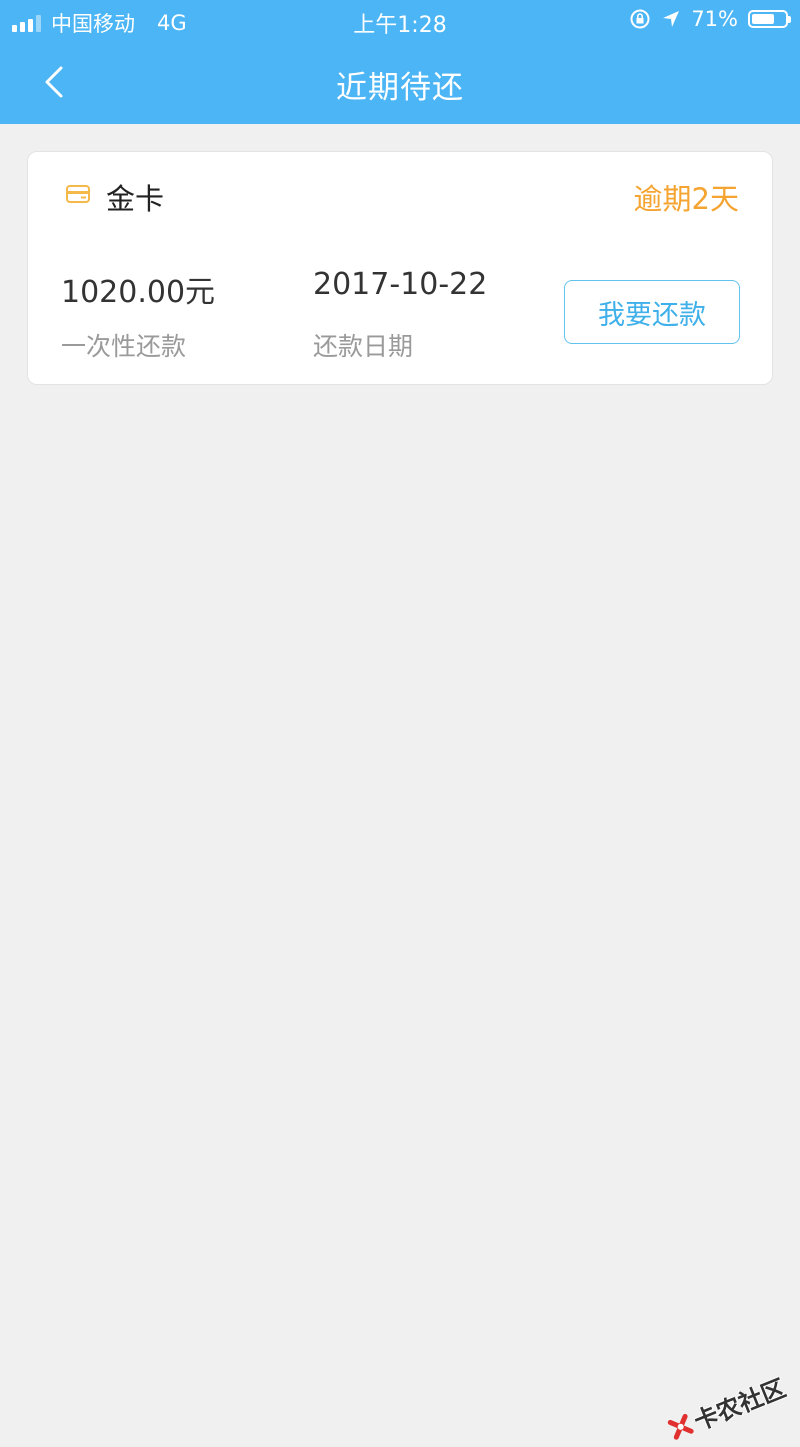  What do you see at coordinates (640, 19) in the screenshot?
I see `rotation-lock-icon` at bounding box center [640, 19].